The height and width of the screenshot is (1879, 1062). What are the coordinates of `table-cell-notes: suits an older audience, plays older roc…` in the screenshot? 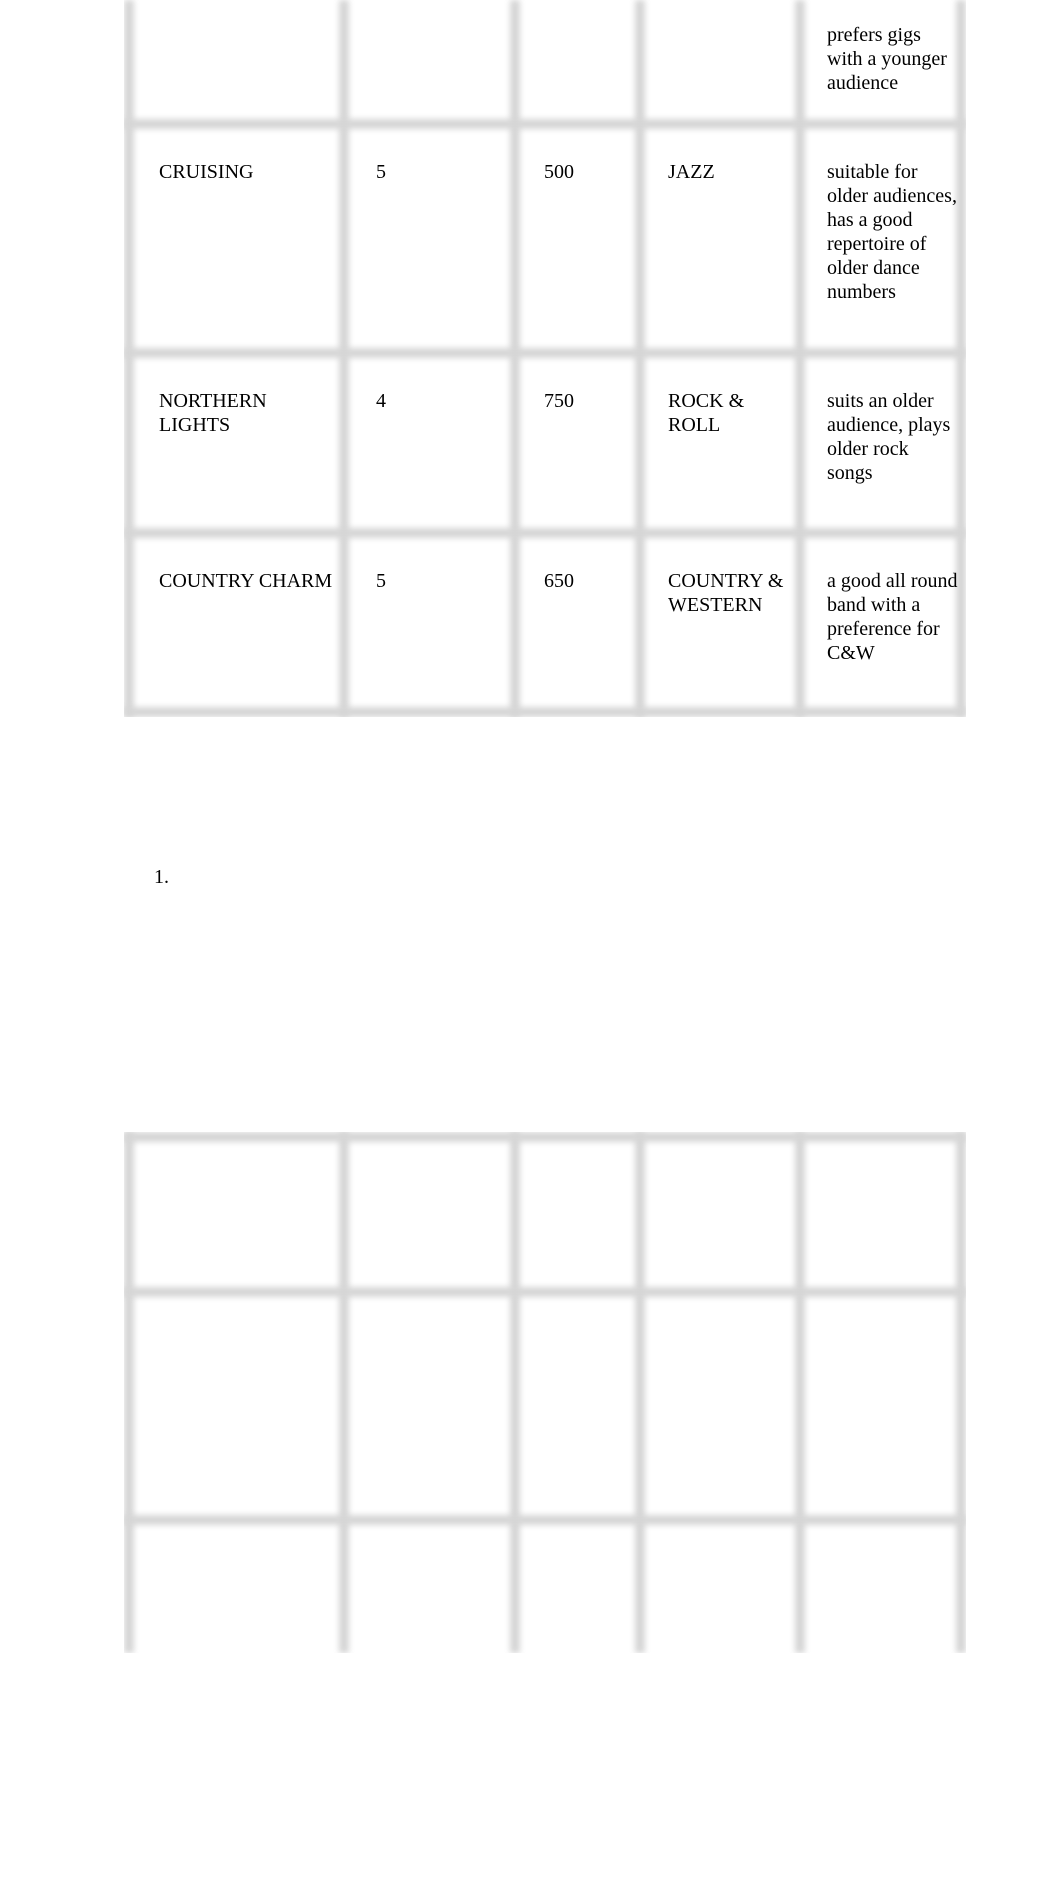 It's located at (889, 437).